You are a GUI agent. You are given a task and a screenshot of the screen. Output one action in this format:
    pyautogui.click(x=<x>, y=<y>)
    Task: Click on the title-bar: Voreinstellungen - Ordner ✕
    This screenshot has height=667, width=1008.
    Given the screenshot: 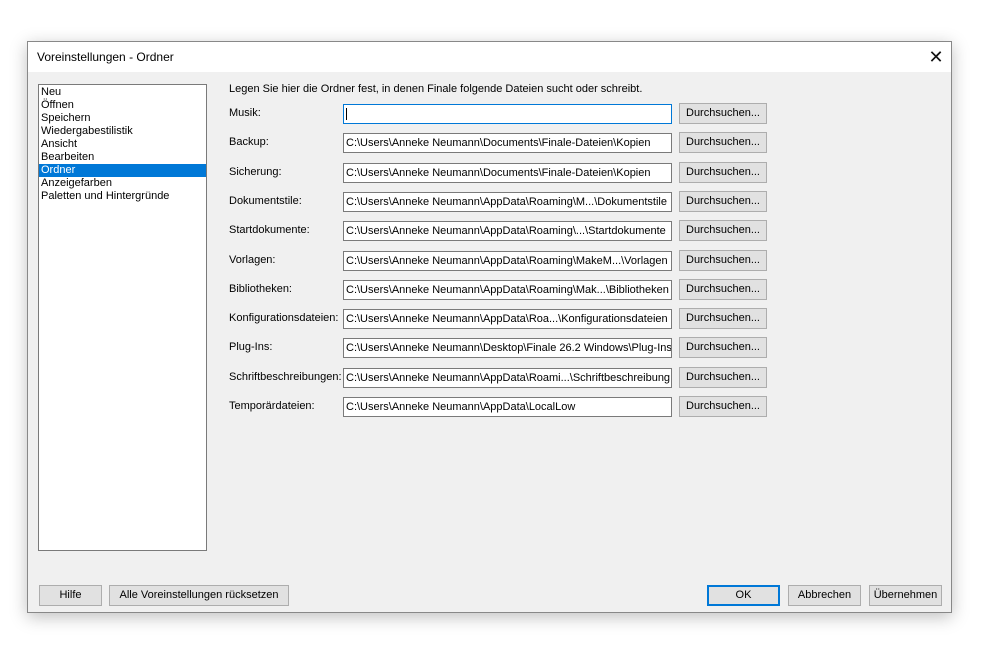 What is the action you would take?
    pyautogui.click(x=489, y=57)
    